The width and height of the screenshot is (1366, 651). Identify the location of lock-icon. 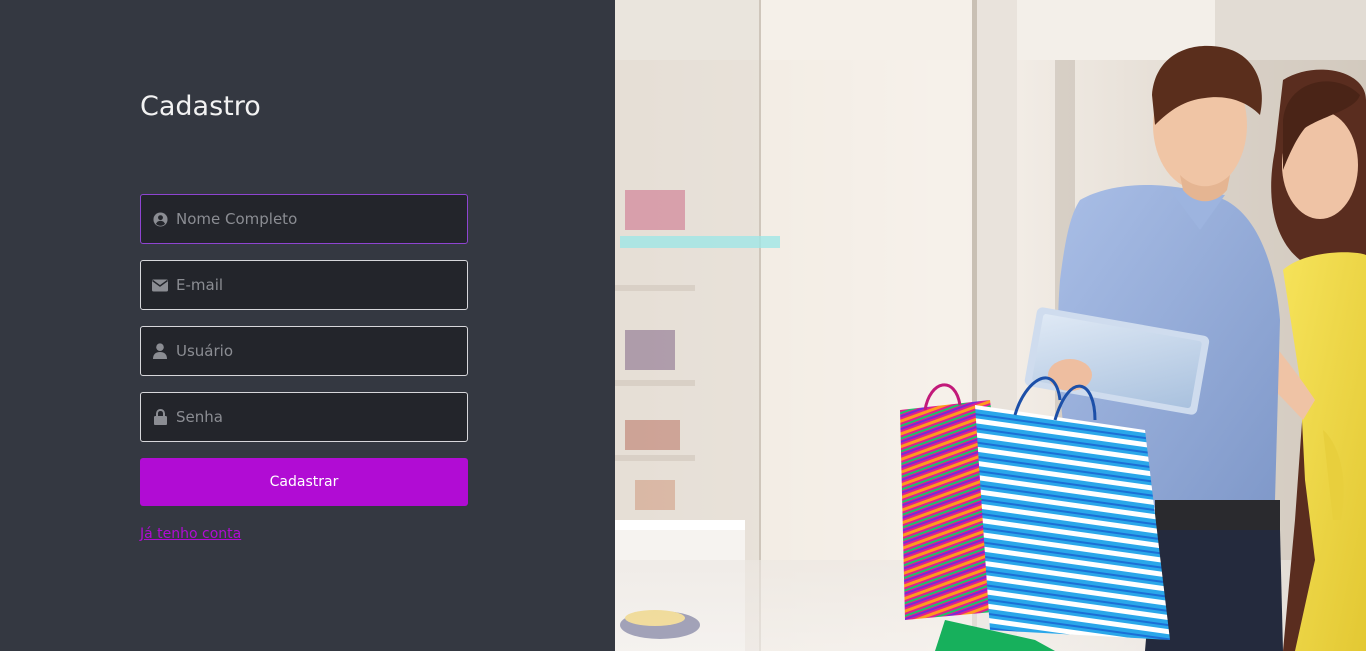
(160, 417).